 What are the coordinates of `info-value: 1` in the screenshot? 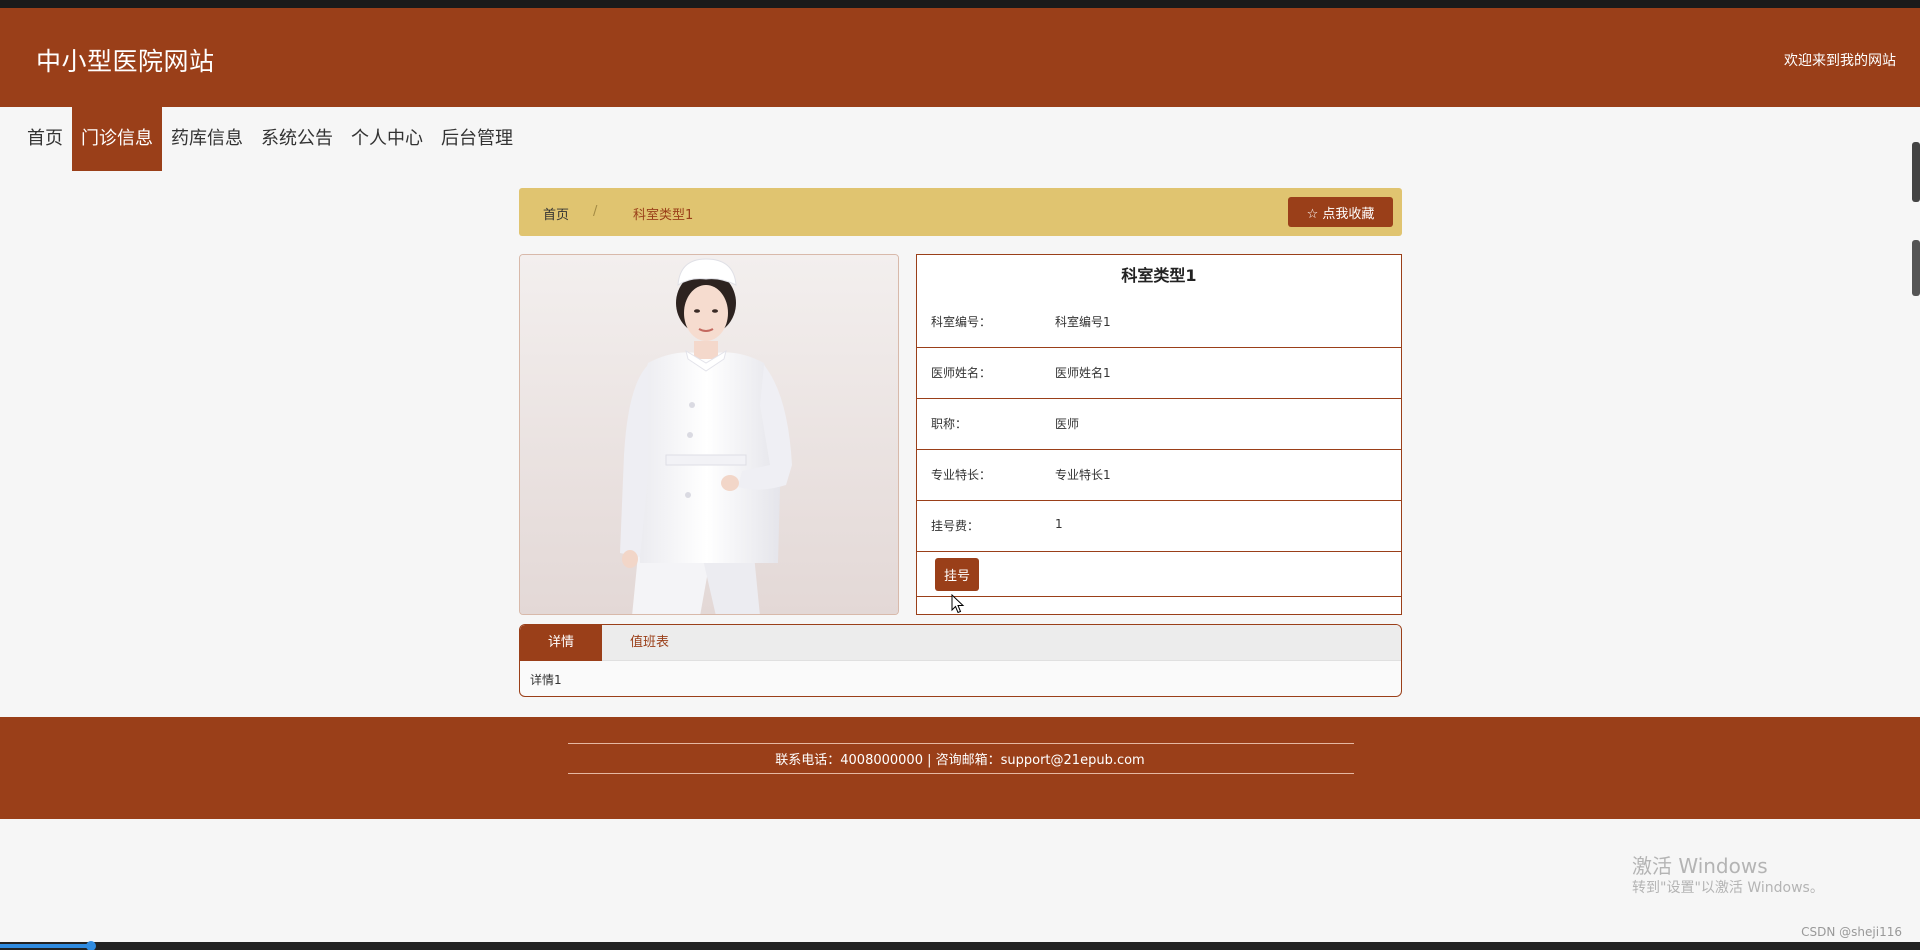 It's located at (1059, 524).